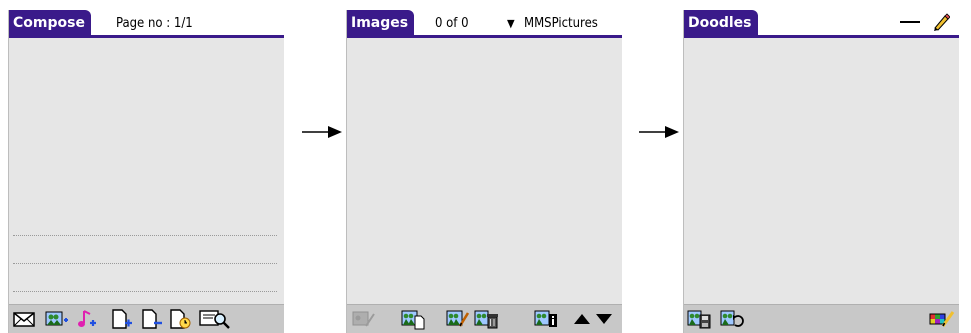  What do you see at coordinates (24, 319) in the screenshot?
I see `message-icon` at bounding box center [24, 319].